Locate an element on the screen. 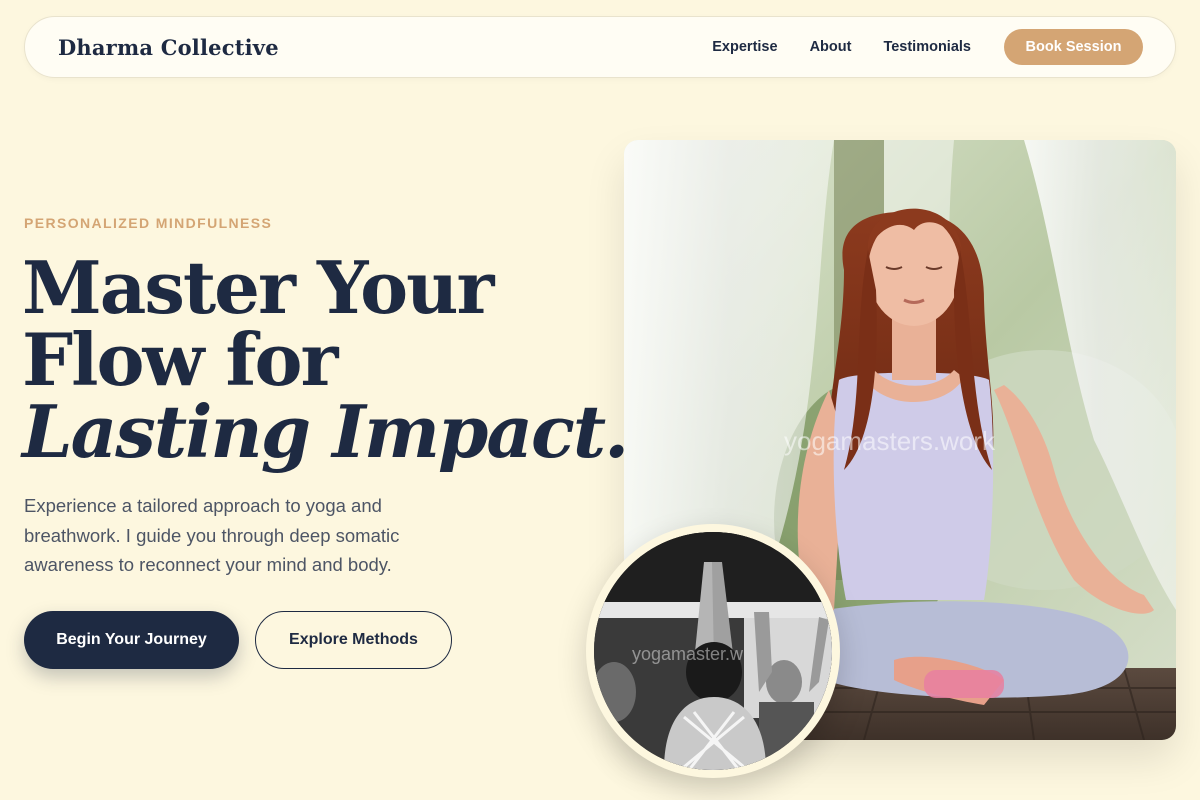 The height and width of the screenshot is (800, 1200). hero-headline: Master Your Flow for Lasting Impact. is located at coordinates (325, 359).